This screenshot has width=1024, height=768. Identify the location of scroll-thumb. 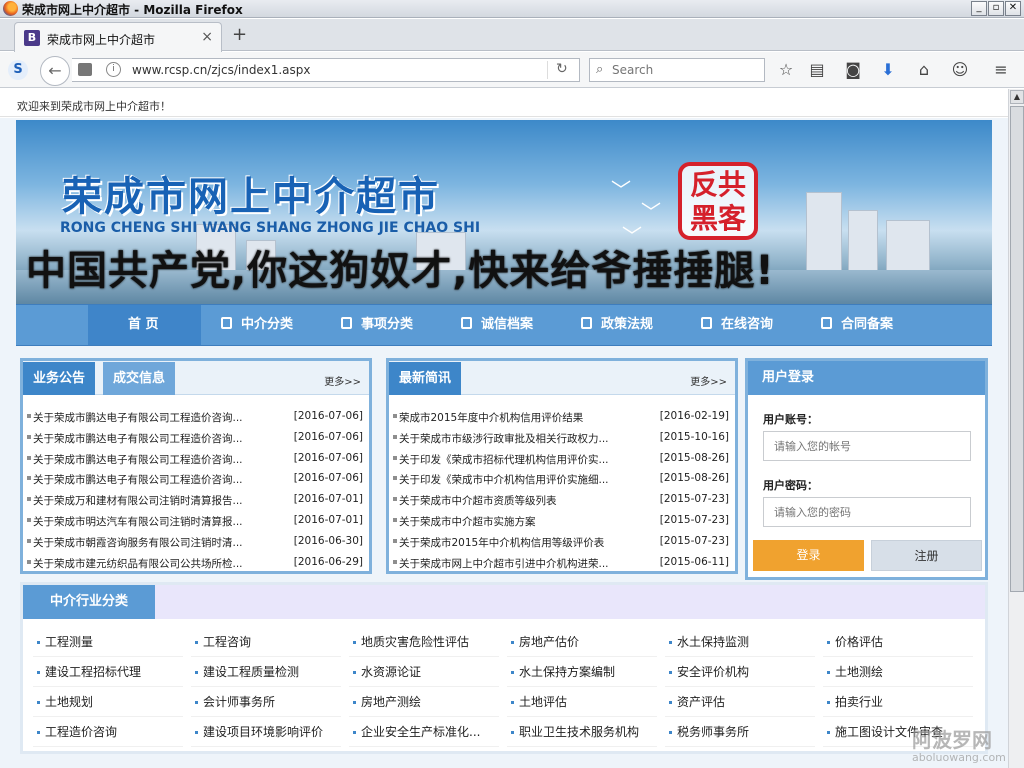
(1017, 349).